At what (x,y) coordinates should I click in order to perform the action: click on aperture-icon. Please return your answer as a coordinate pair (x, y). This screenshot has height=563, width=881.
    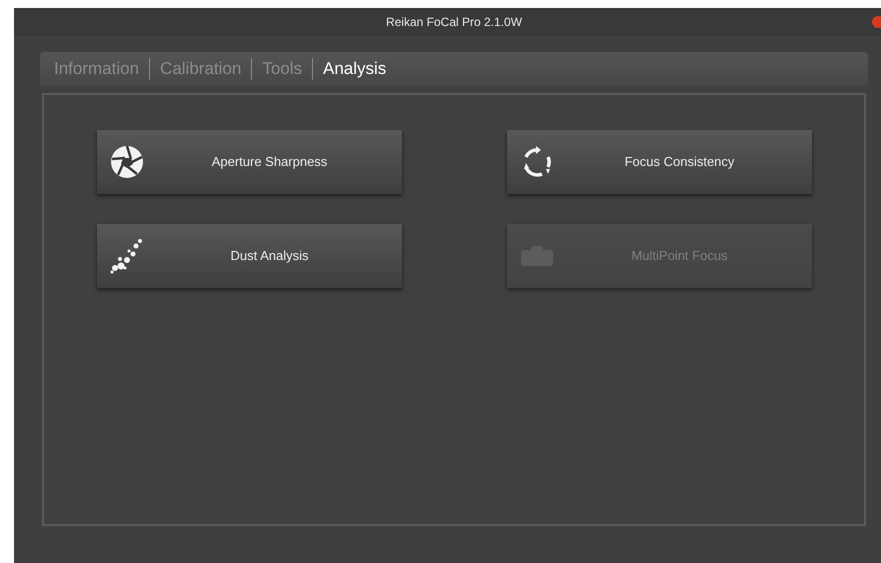
    Looking at the image, I should click on (127, 162).